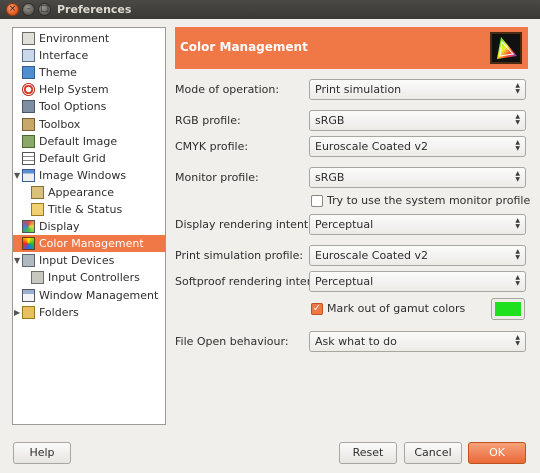 Image resolution: width=540 pixels, height=473 pixels. What do you see at coordinates (28, 141) in the screenshot?
I see `default-image-icon` at bounding box center [28, 141].